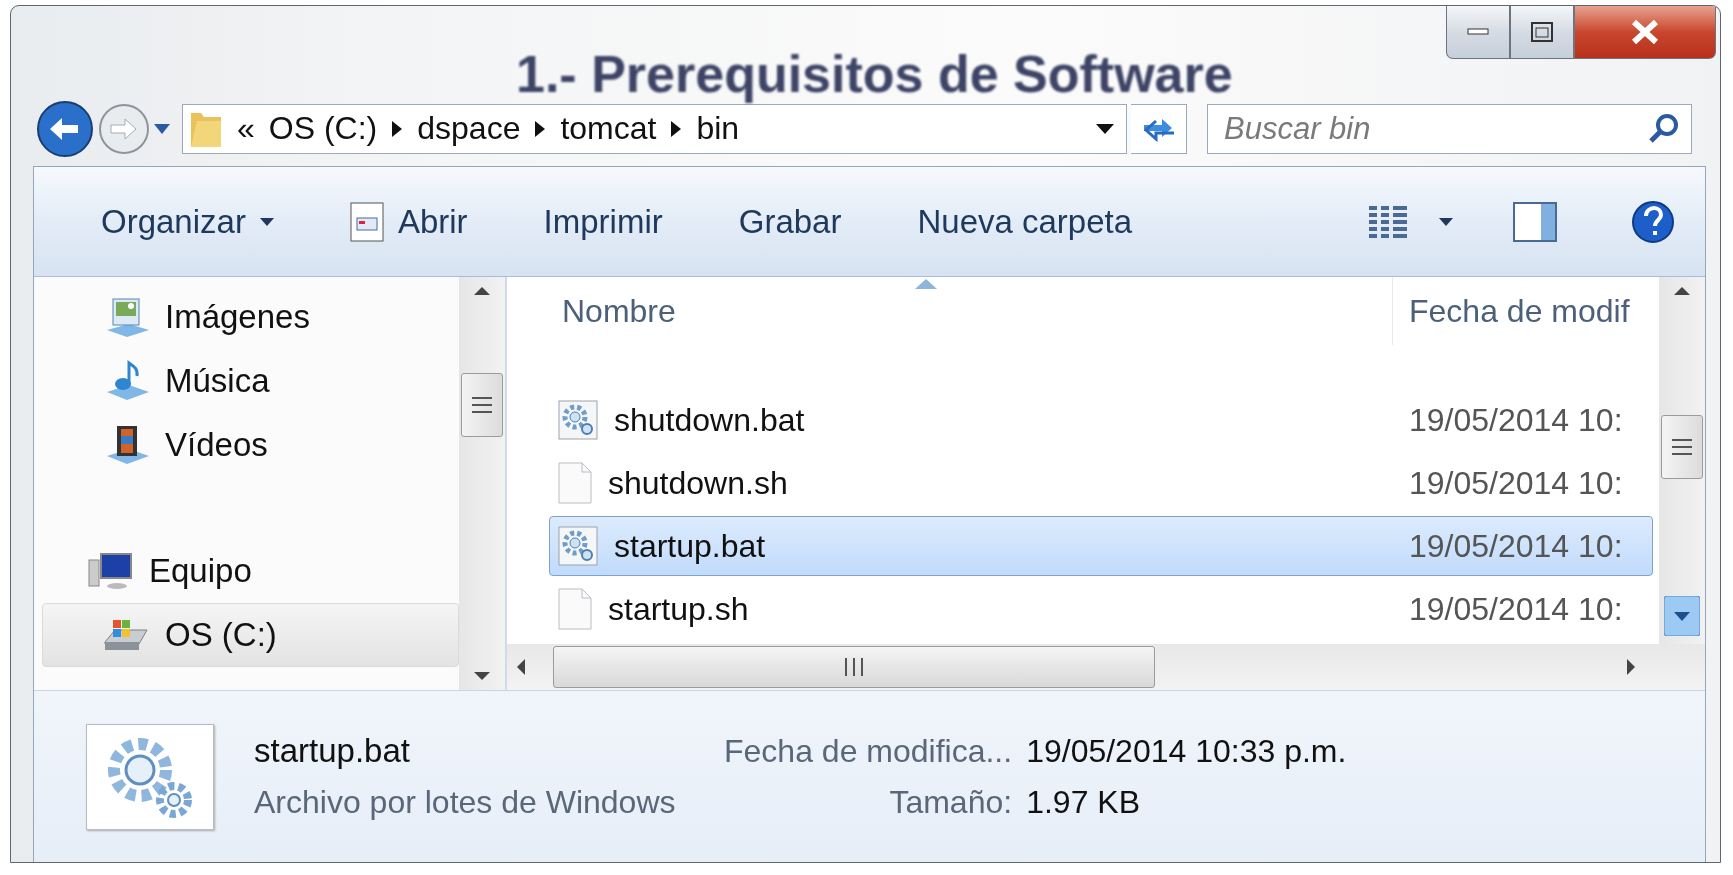 This screenshot has height=875, width=1733. I want to click on scroll-right-icon, so click(1631, 667).